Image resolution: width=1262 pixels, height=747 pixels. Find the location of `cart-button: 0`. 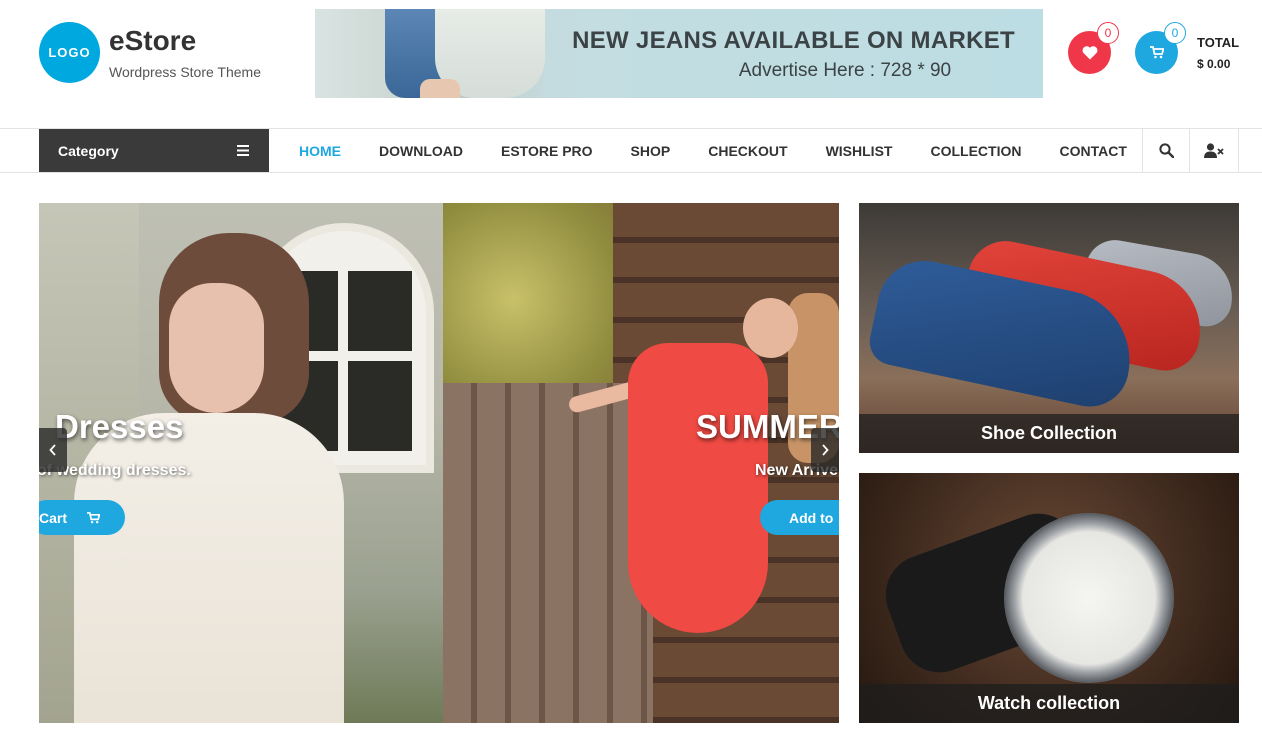

cart-button: 0 is located at coordinates (1160, 48).